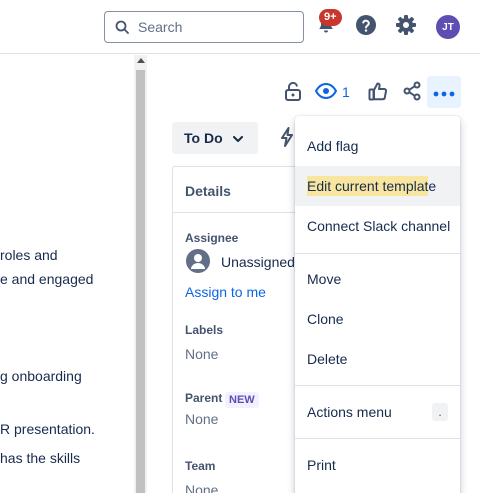 This screenshot has height=493, width=480. I want to click on details-header: Details, so click(242, 190).